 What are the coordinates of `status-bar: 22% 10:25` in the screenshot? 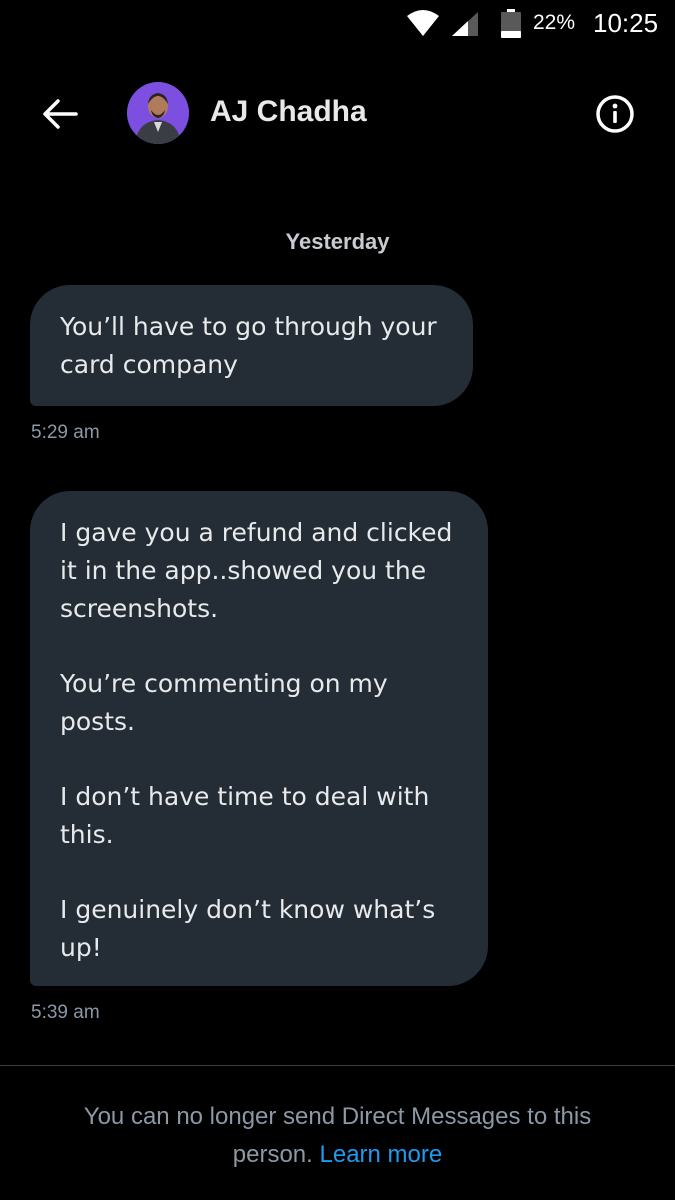 It's located at (337, 23).